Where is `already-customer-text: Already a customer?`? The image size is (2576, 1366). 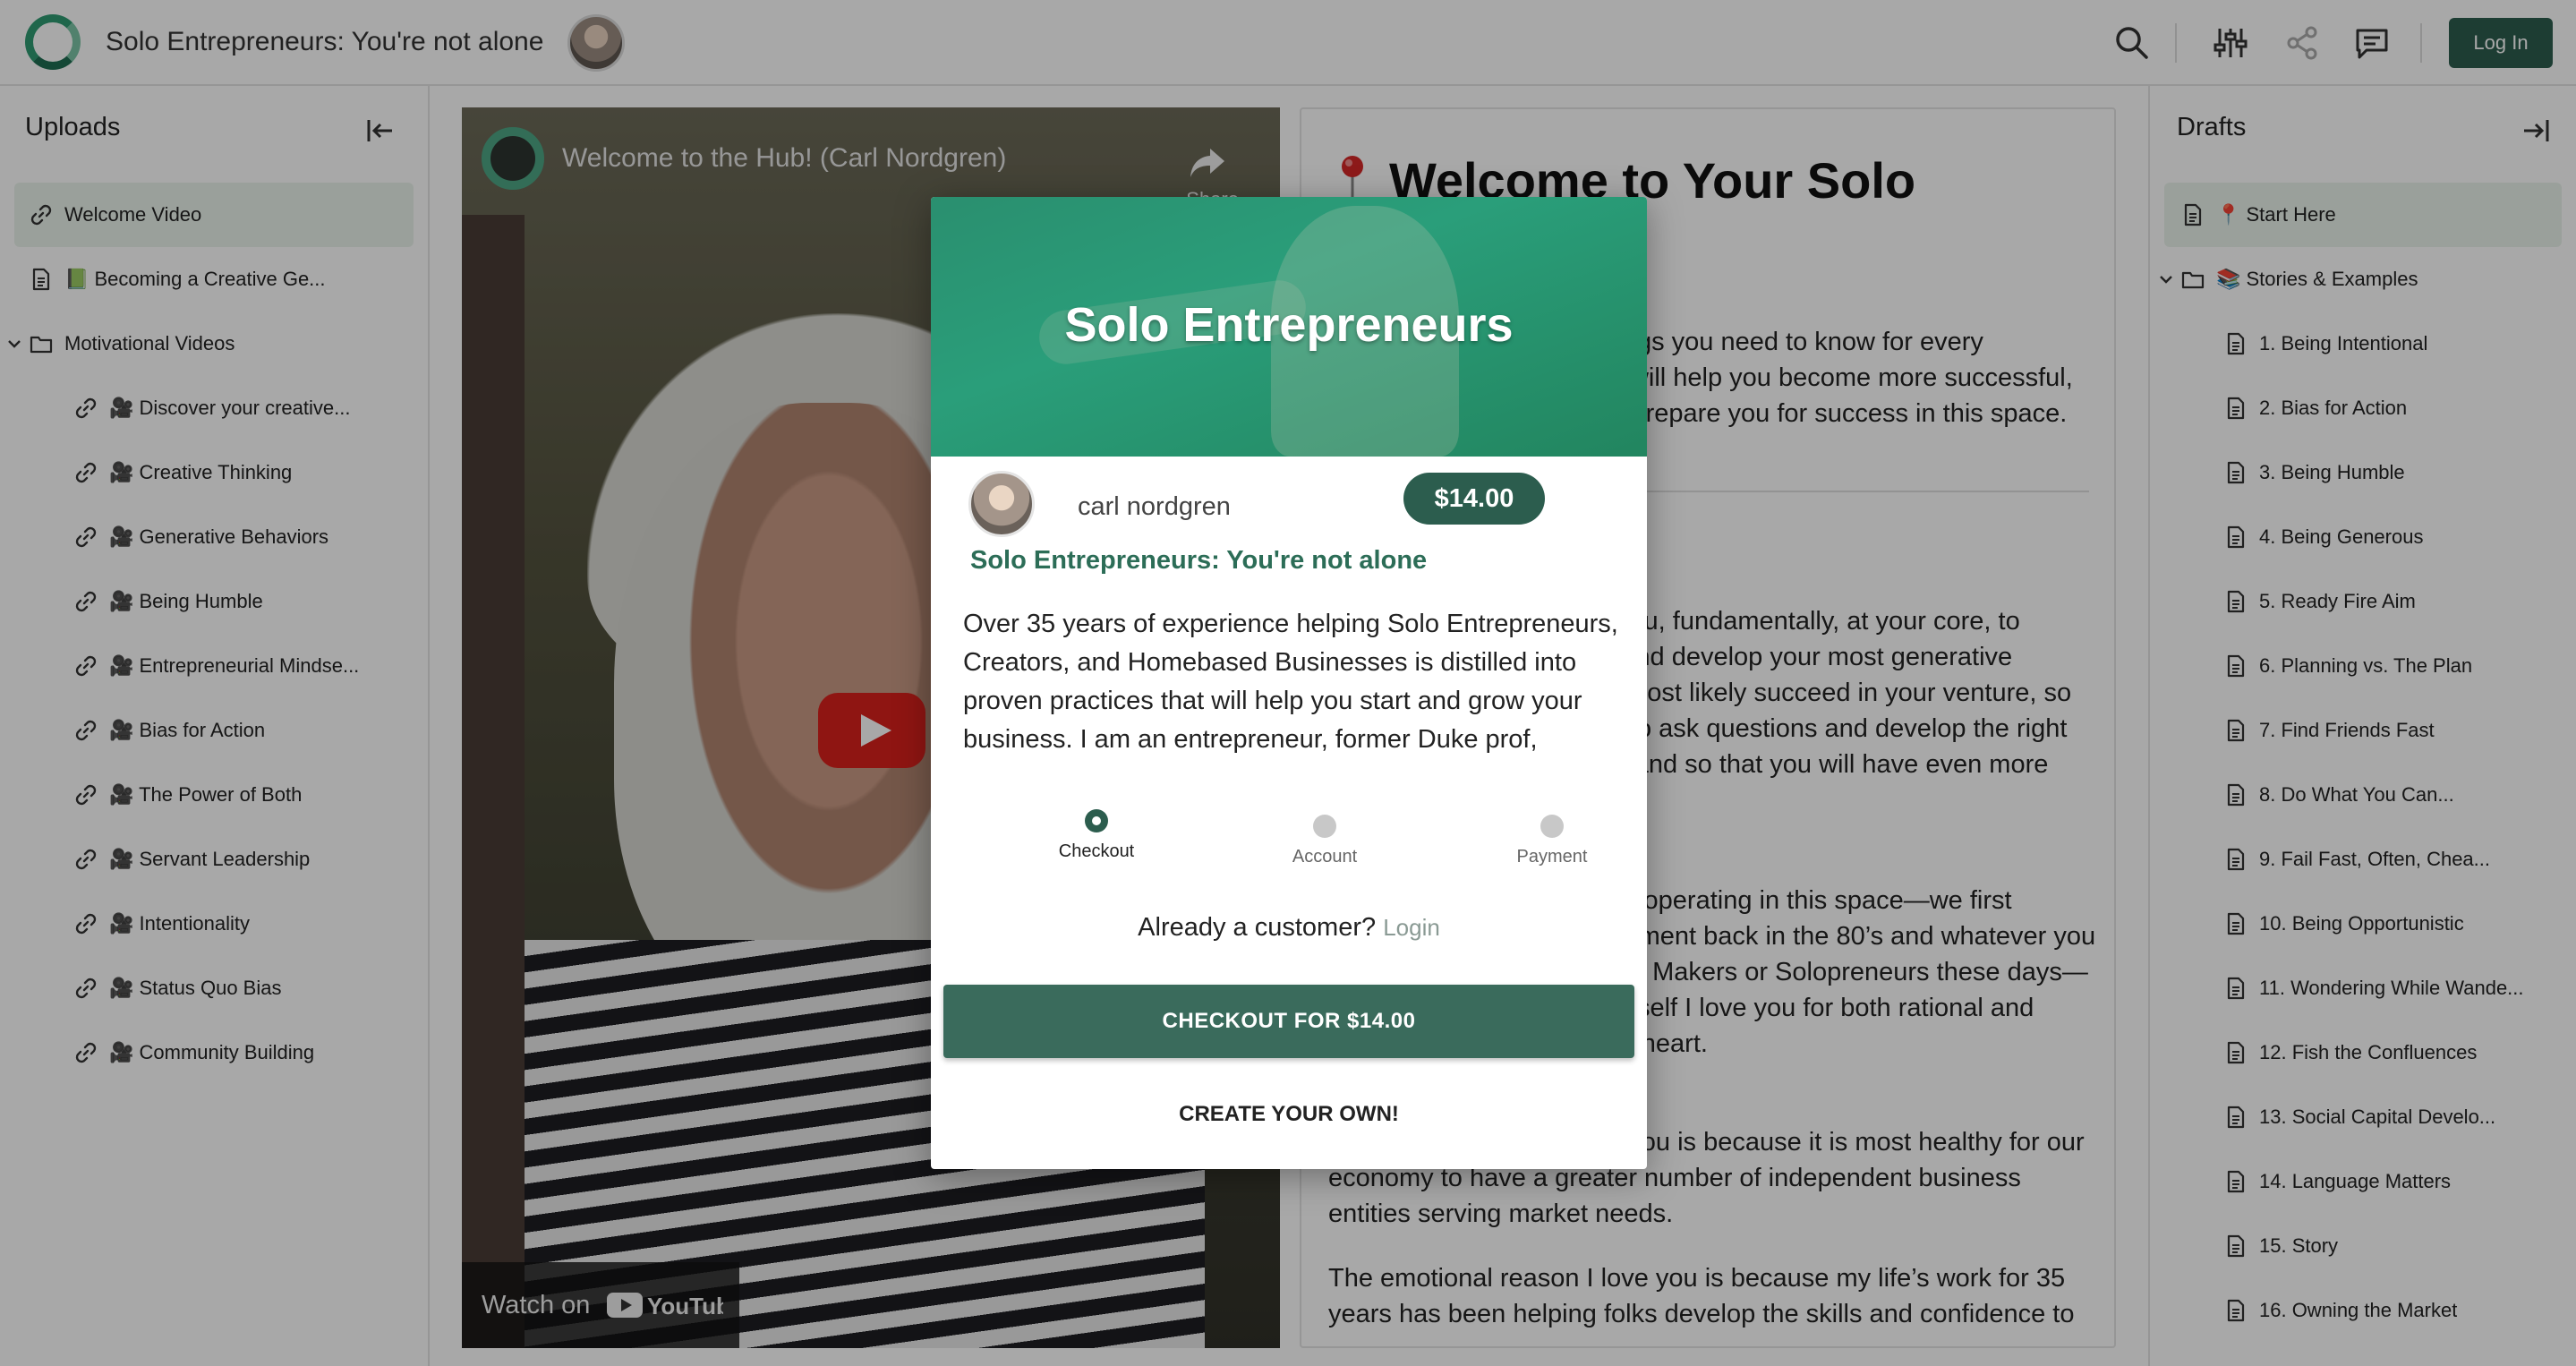
already-customer-text: Already a customer? is located at coordinates (1257, 927).